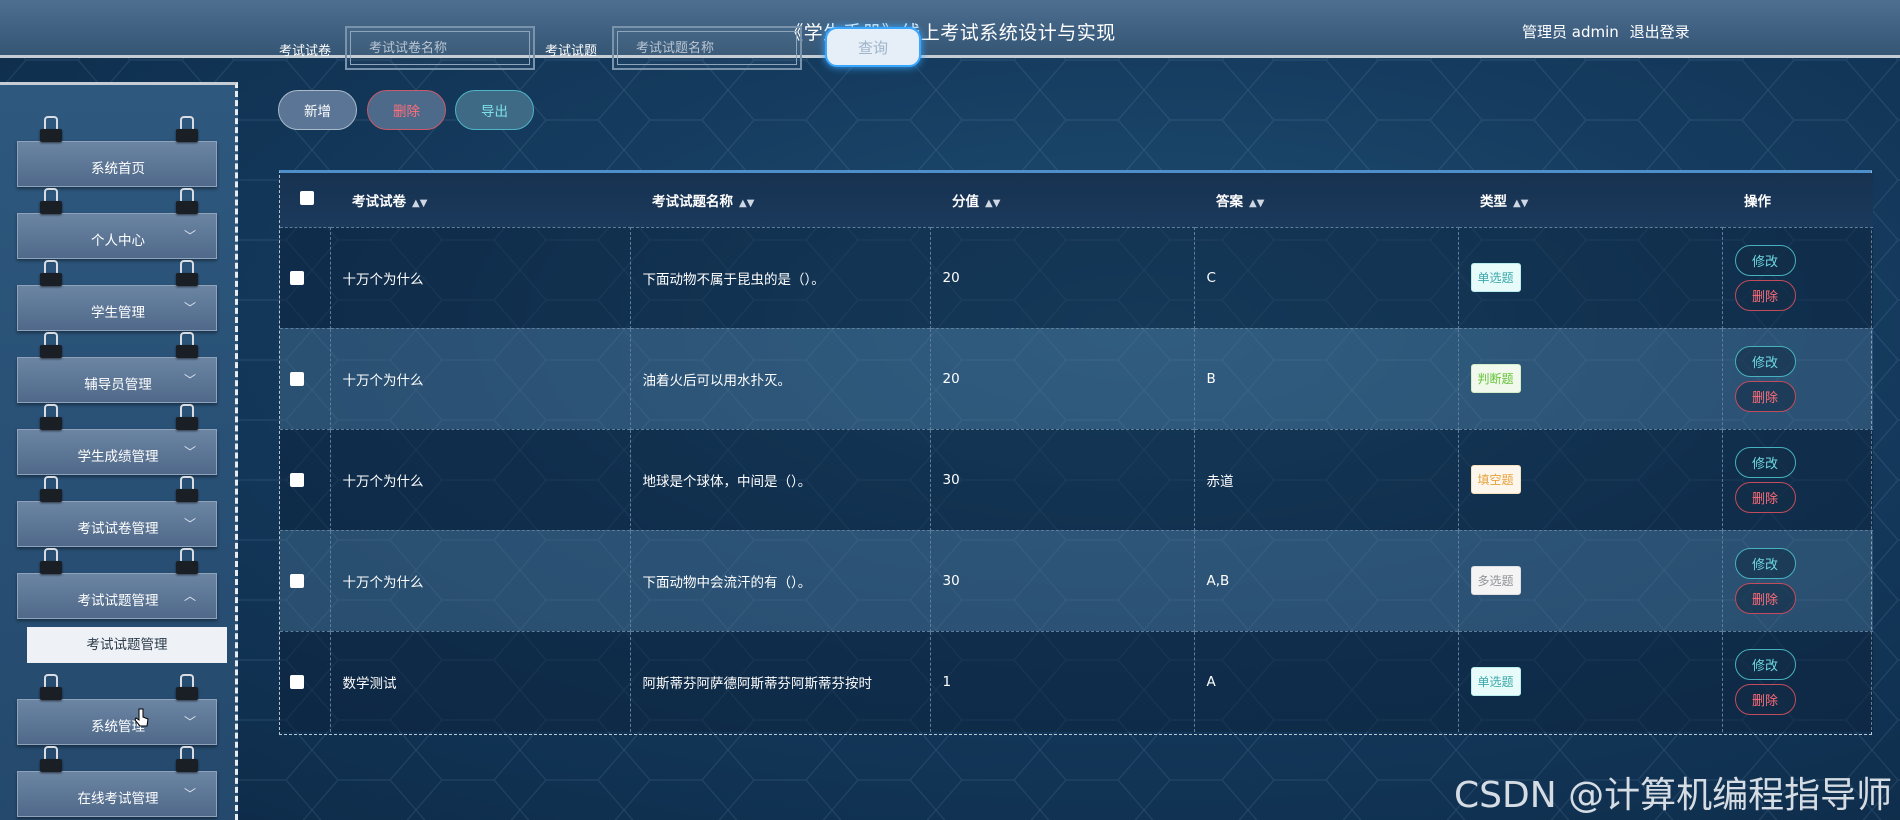 Image resolution: width=1900 pixels, height=820 pixels. What do you see at coordinates (1797, 200) in the screenshot?
I see `column-header-actions: 操作` at bounding box center [1797, 200].